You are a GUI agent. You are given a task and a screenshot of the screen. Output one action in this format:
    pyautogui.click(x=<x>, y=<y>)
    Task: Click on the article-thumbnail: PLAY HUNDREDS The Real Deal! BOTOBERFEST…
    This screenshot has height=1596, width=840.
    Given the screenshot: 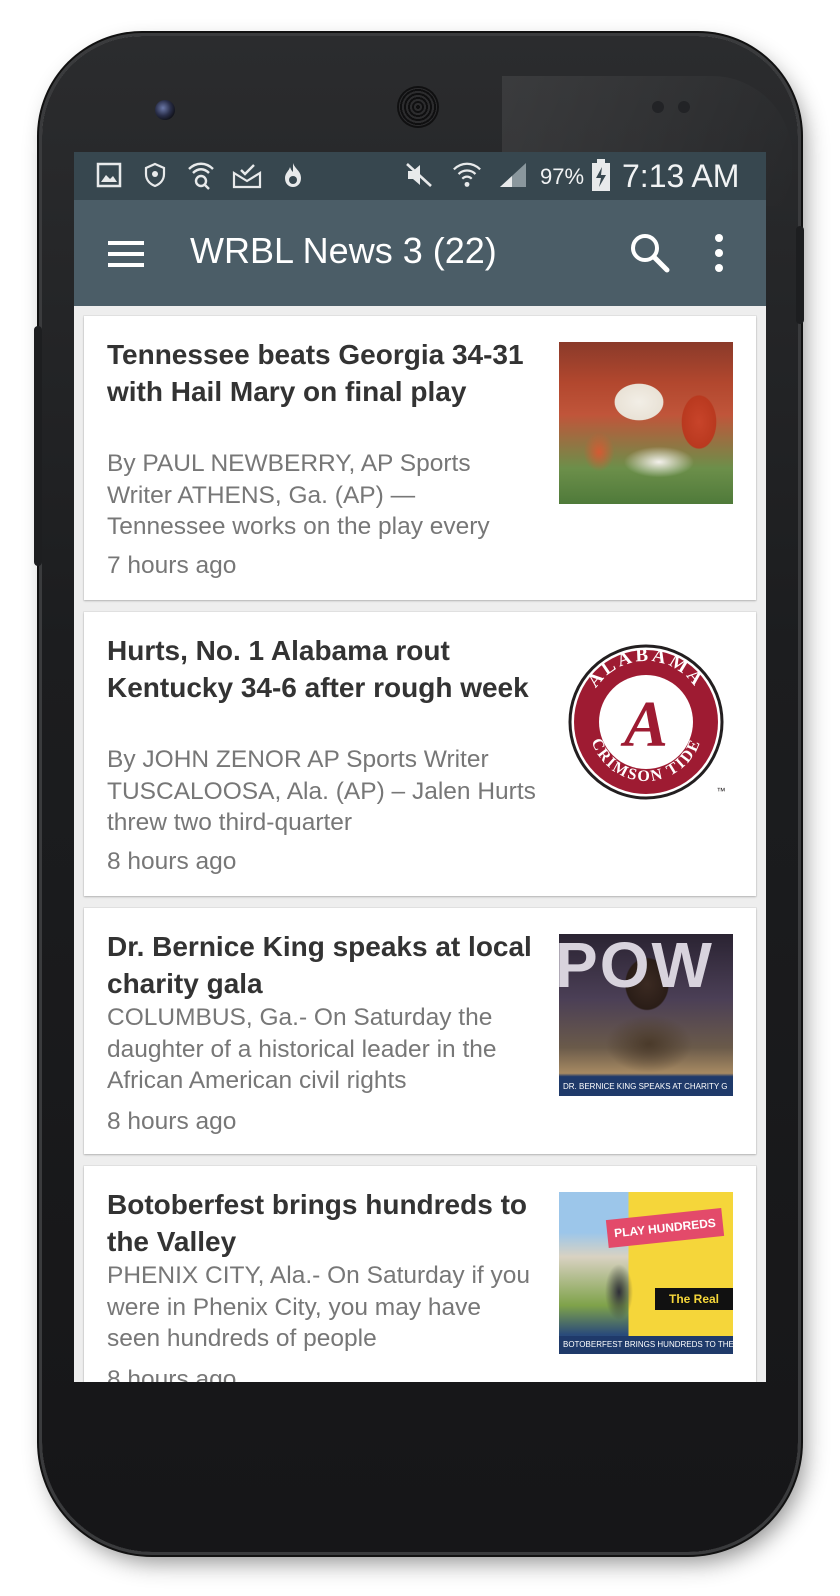 What is the action you would take?
    pyautogui.click(x=646, y=1273)
    